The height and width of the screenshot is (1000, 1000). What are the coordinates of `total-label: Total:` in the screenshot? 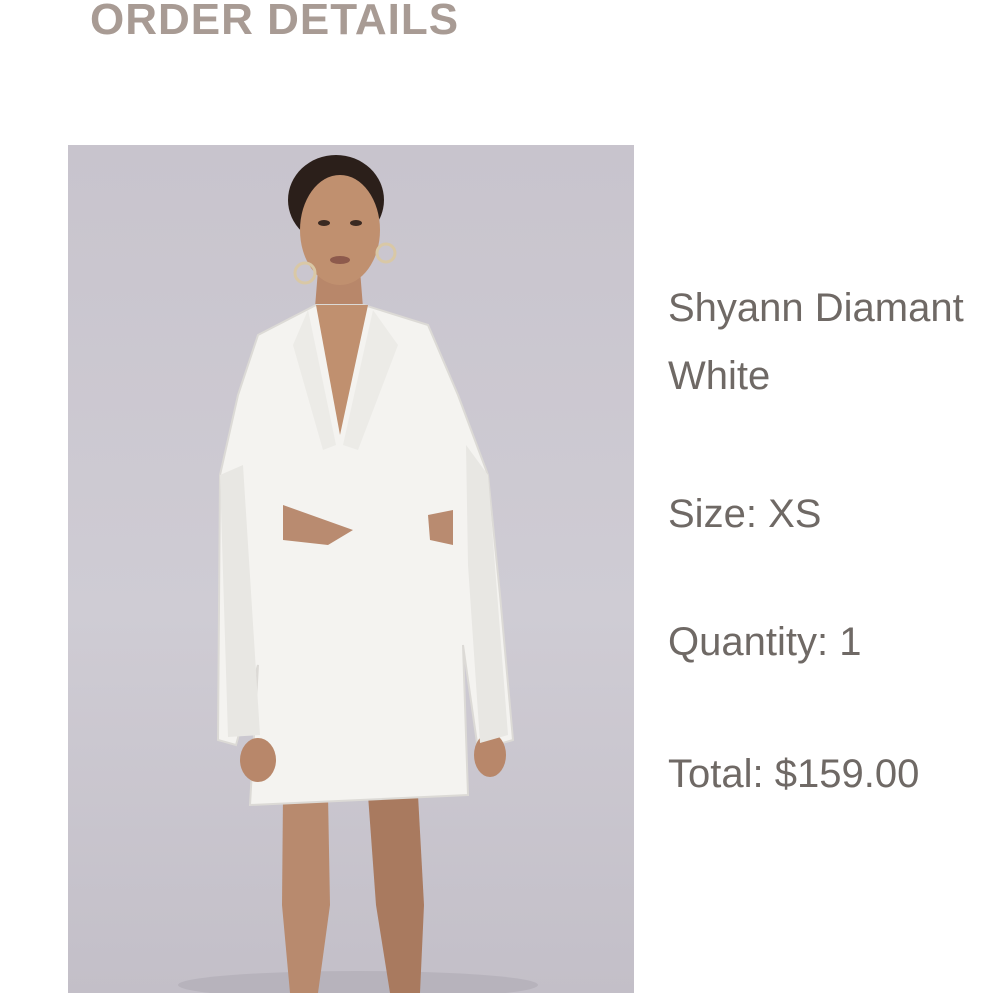 It's located at (716, 774).